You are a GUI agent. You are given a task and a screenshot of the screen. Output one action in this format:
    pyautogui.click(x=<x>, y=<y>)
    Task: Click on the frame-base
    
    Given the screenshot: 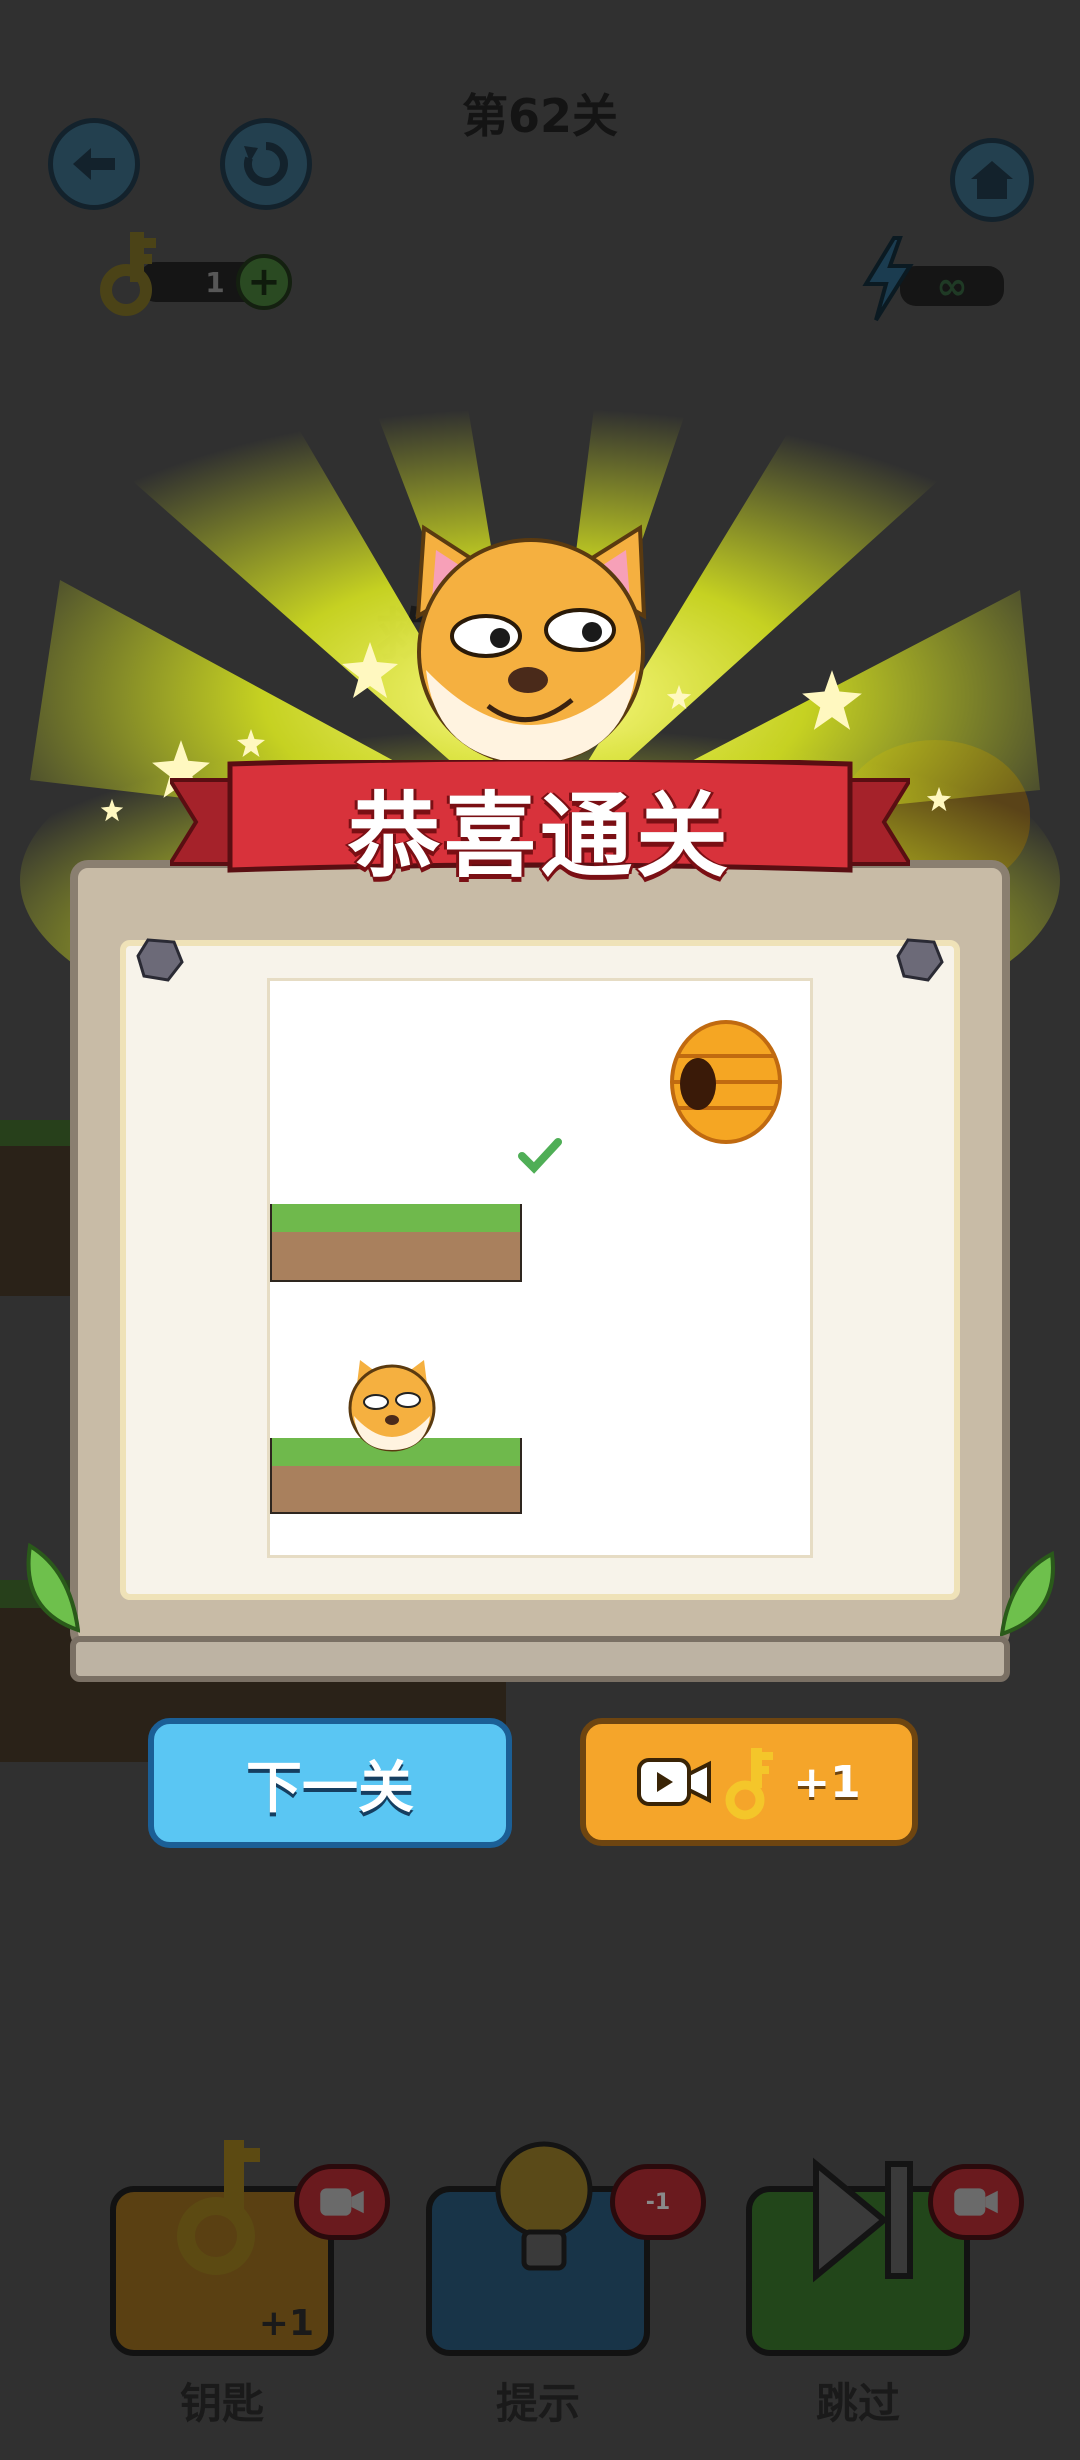 What is the action you would take?
    pyautogui.click(x=540, y=1659)
    